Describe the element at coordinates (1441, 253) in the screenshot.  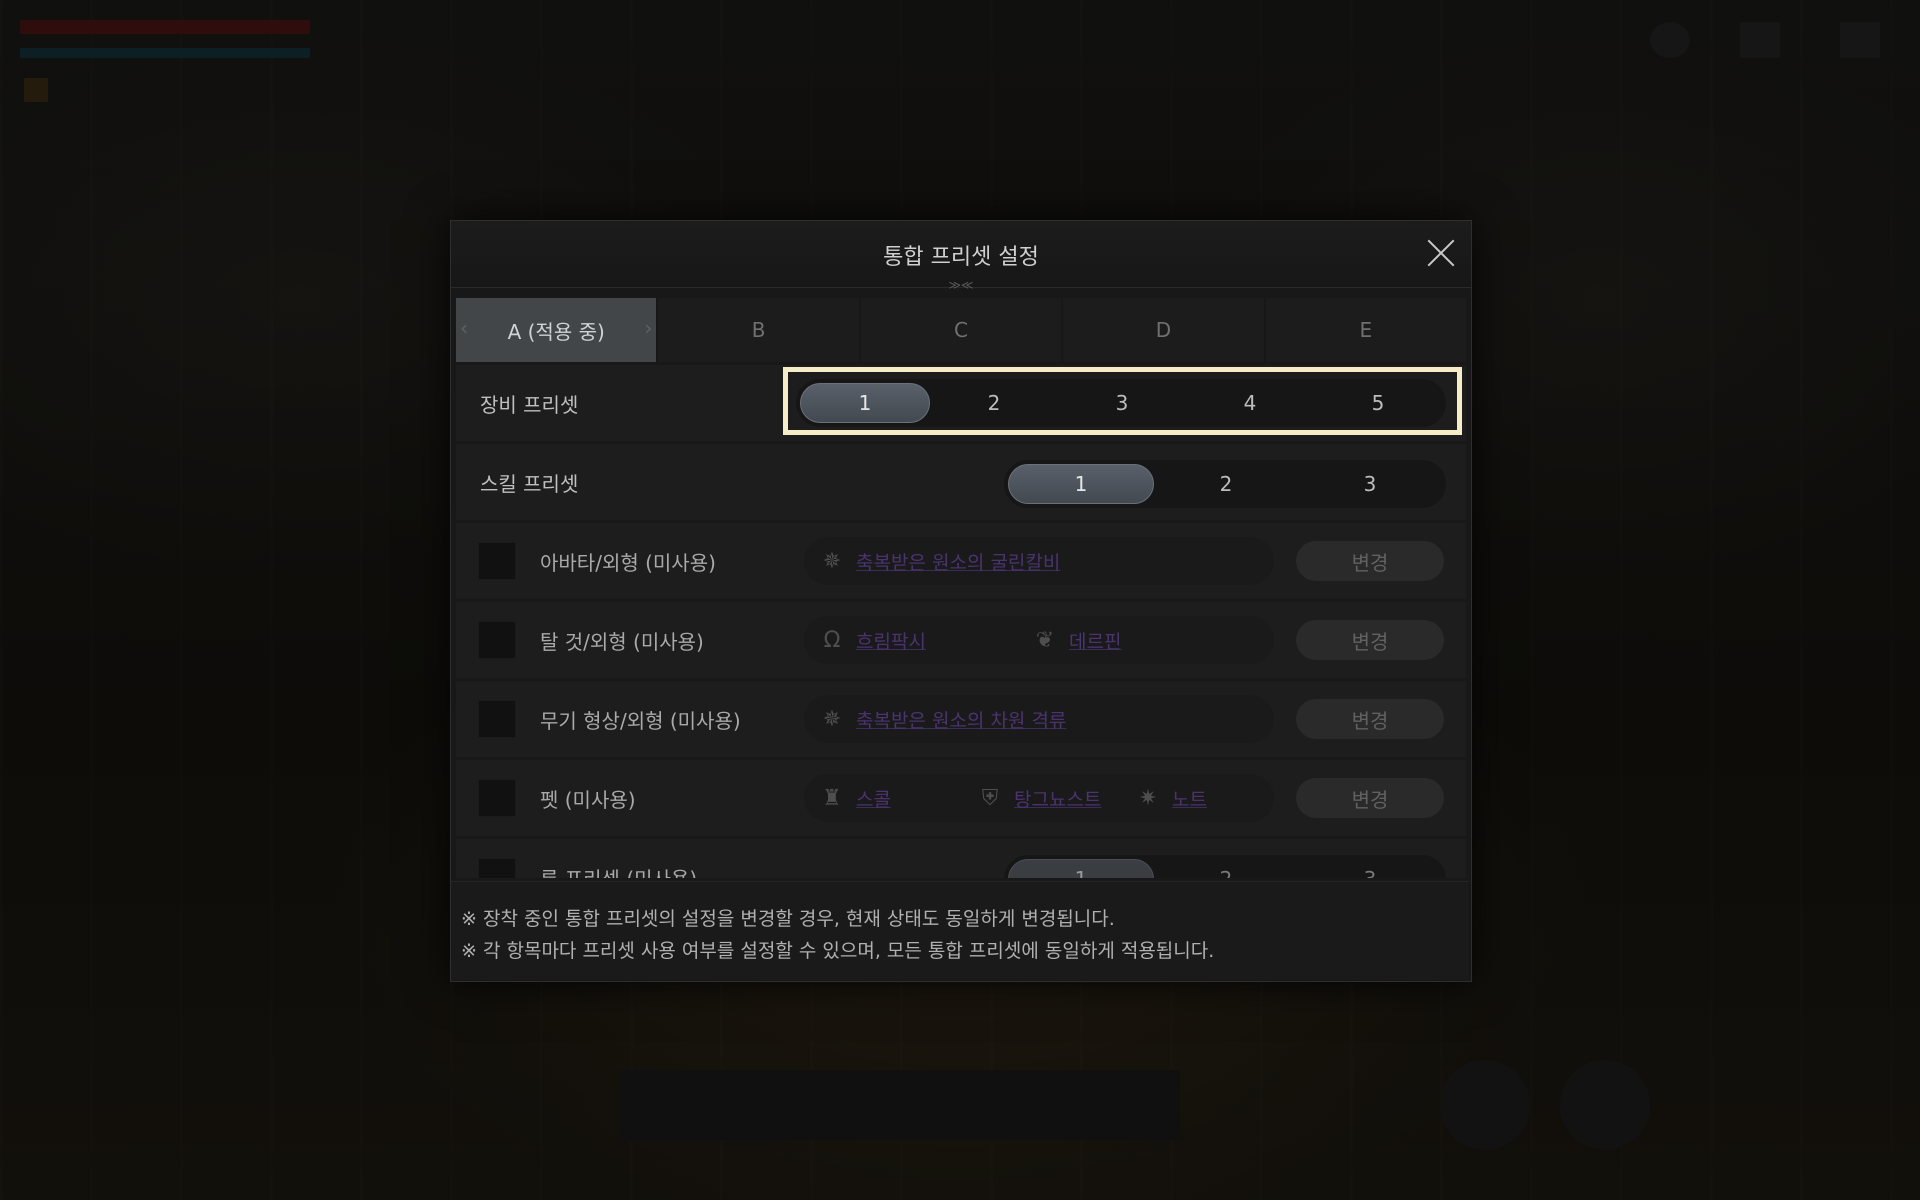
I see `close-button` at that location.